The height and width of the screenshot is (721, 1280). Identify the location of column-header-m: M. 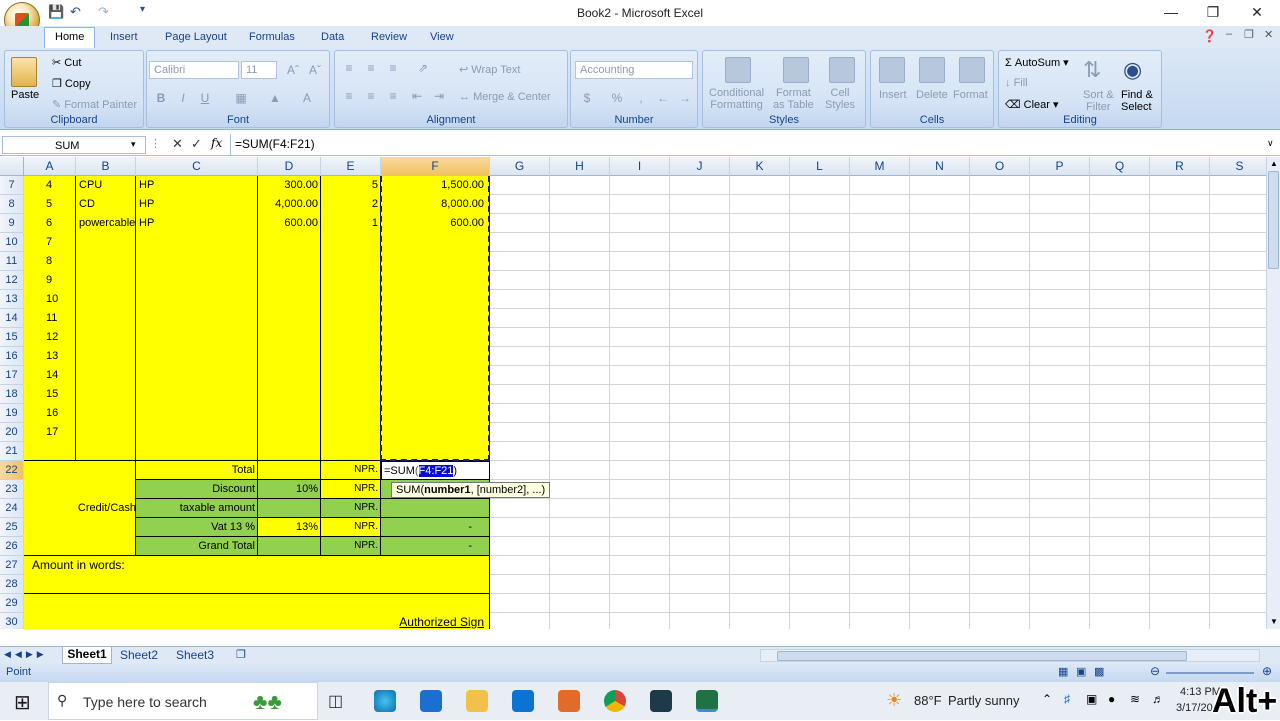
(880, 166).